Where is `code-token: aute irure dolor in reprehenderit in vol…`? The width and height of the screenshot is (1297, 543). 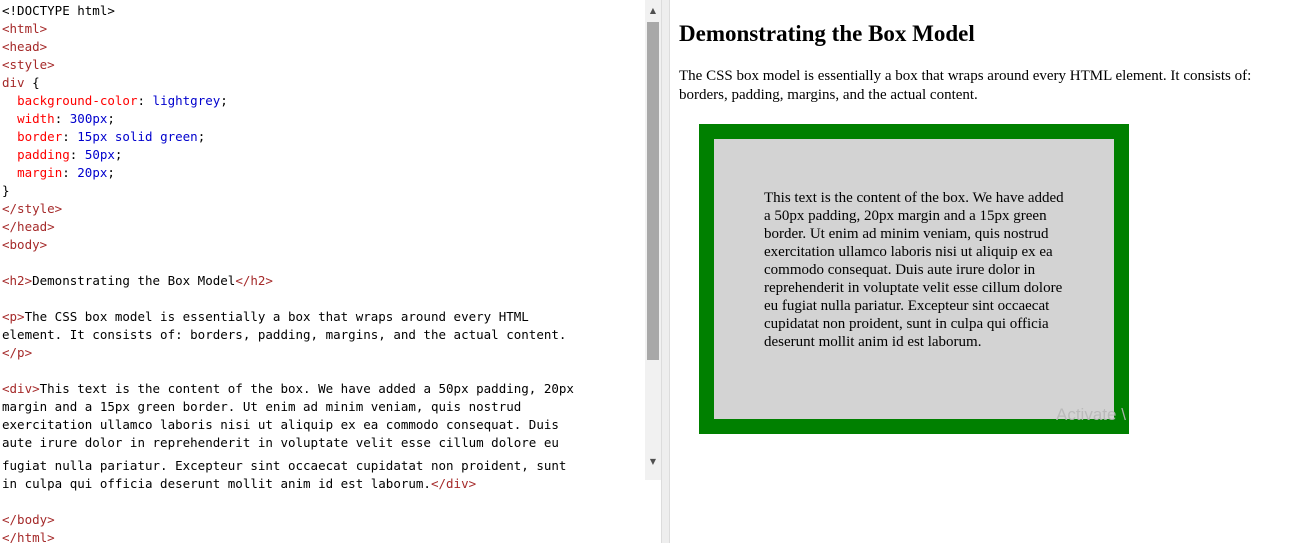 code-token: aute irure dolor in reprehenderit in vol… is located at coordinates (280, 442).